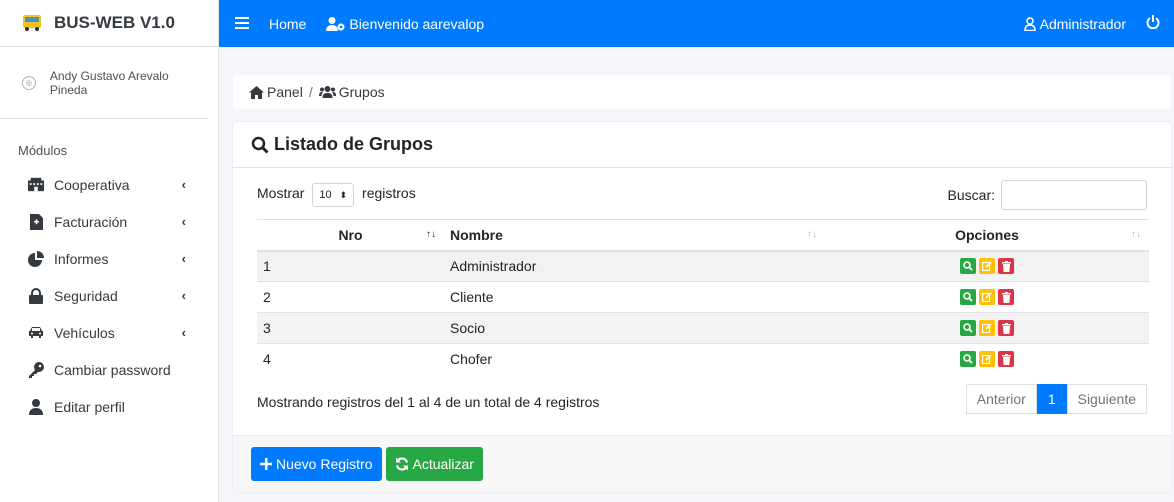 The height and width of the screenshot is (502, 1174). What do you see at coordinates (109, 295) in the screenshot?
I see `sidebar-item-seguridad: Seguridad ‹` at bounding box center [109, 295].